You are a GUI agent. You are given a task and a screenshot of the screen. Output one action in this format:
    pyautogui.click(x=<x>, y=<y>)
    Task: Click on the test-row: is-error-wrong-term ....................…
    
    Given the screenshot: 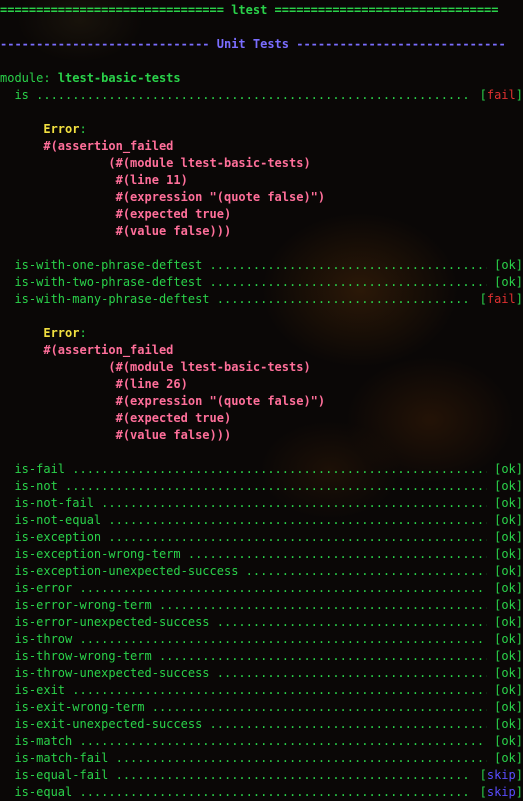 What is the action you would take?
    pyautogui.click(x=261, y=605)
    